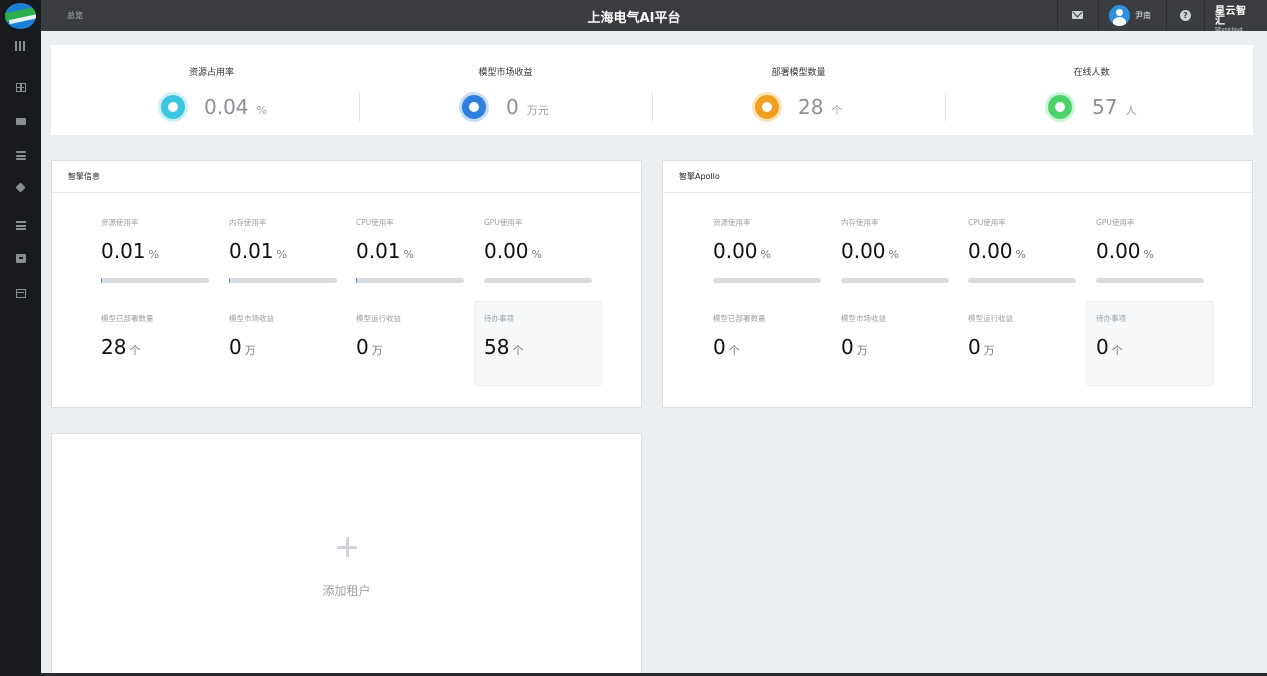 The image size is (1267, 676). I want to click on metric-cpu-usage: CPU使用率 0.00%, so click(1023, 250).